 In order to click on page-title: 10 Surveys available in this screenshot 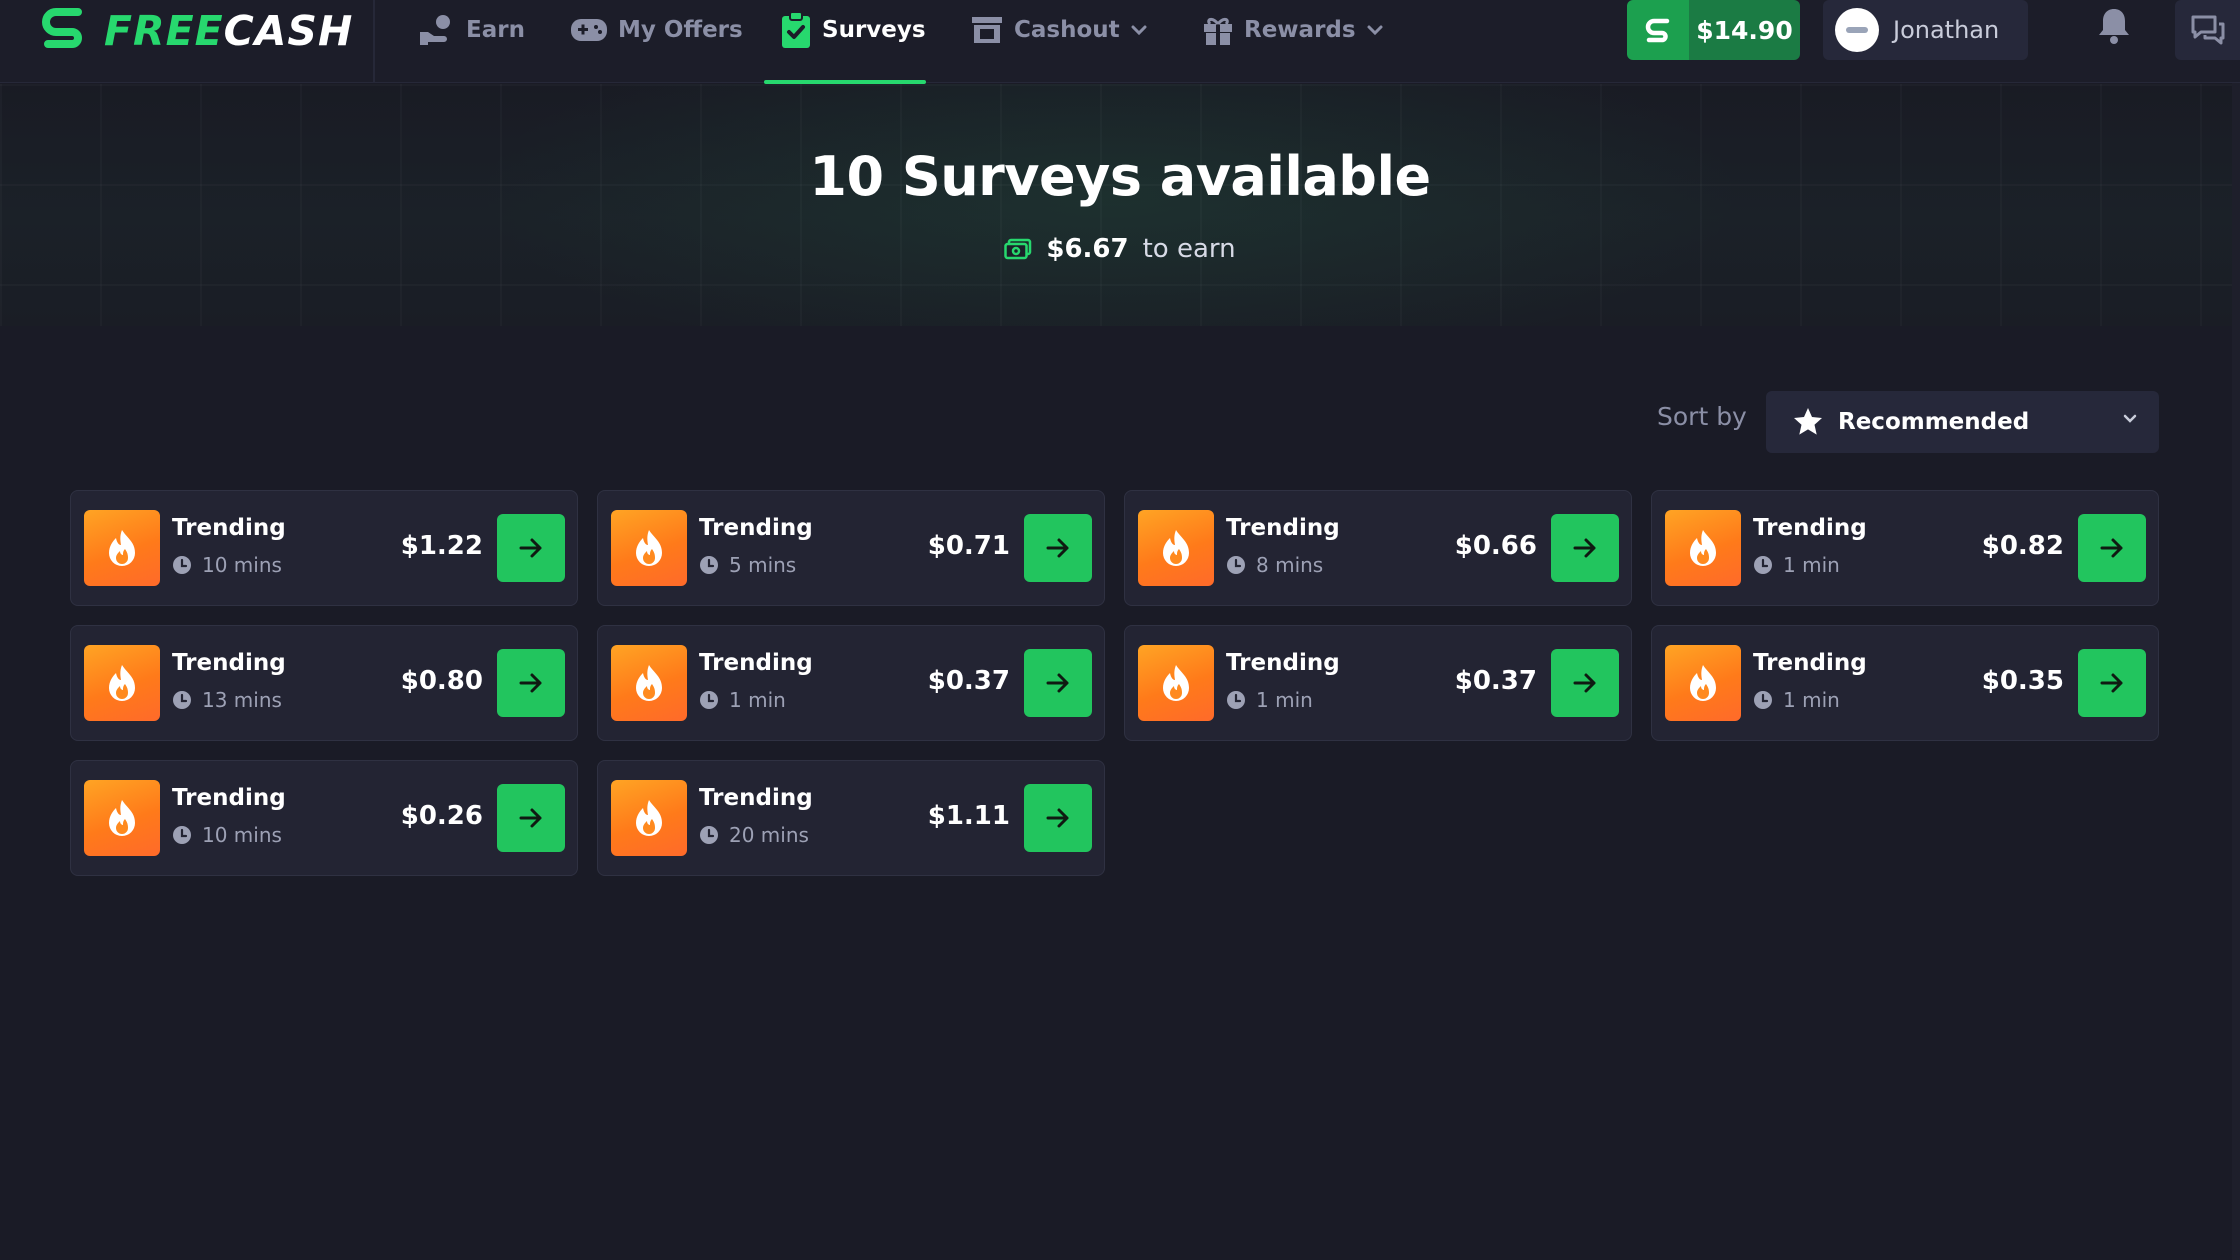, I will do `click(1120, 176)`.